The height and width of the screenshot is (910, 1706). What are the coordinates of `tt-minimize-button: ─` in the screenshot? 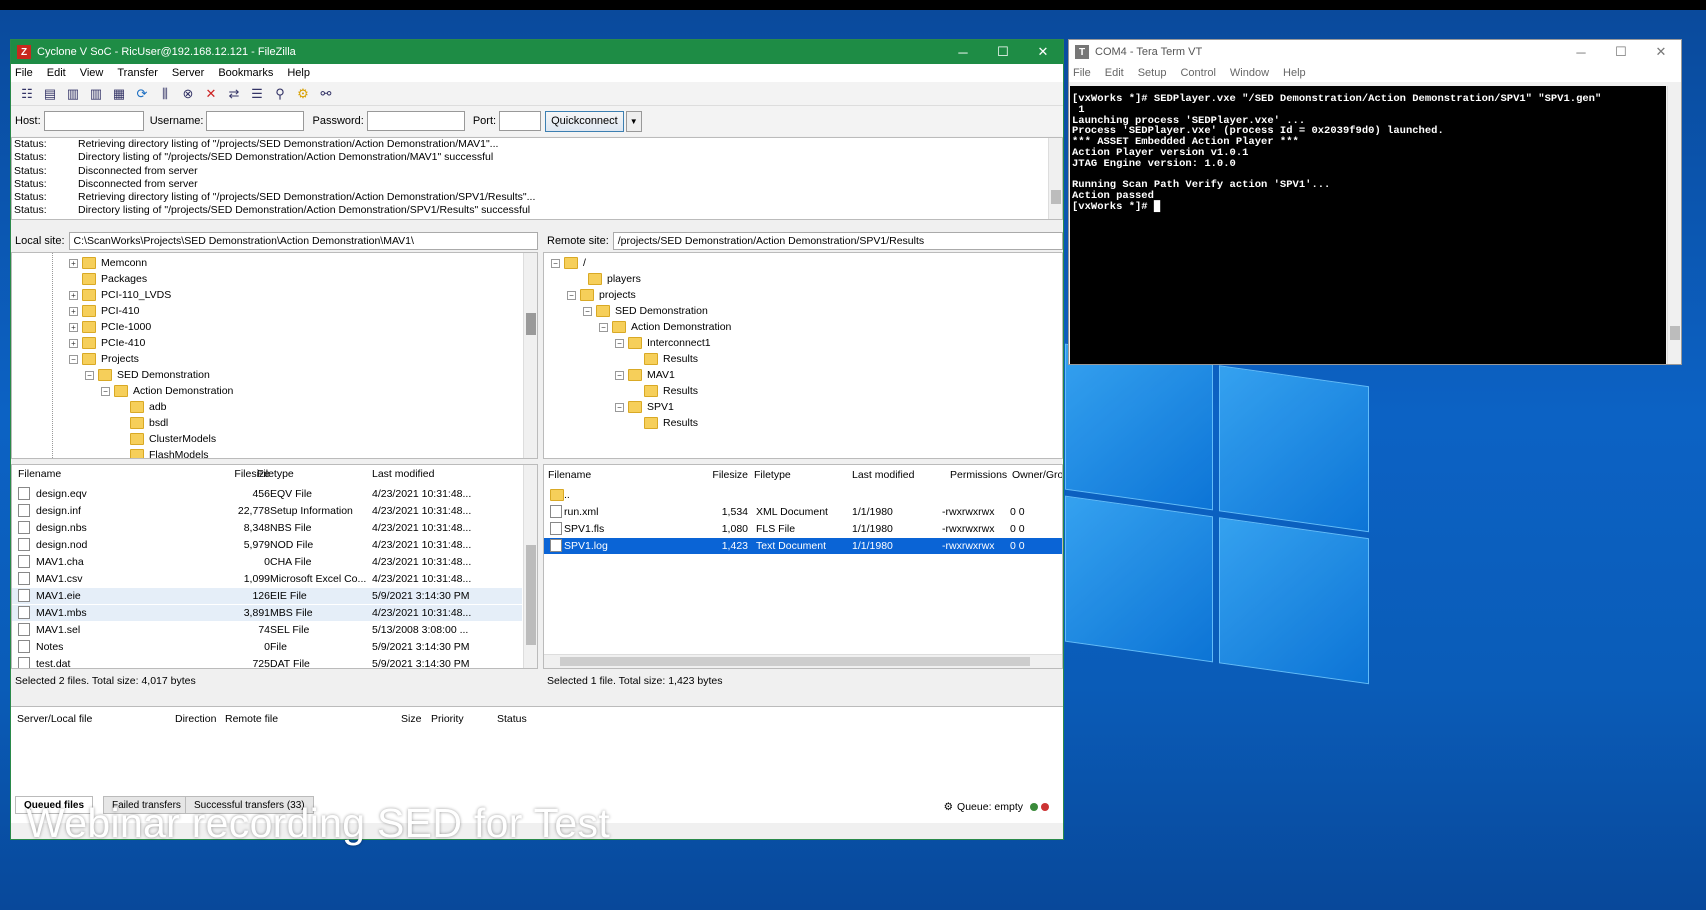 It's located at (1581, 52).